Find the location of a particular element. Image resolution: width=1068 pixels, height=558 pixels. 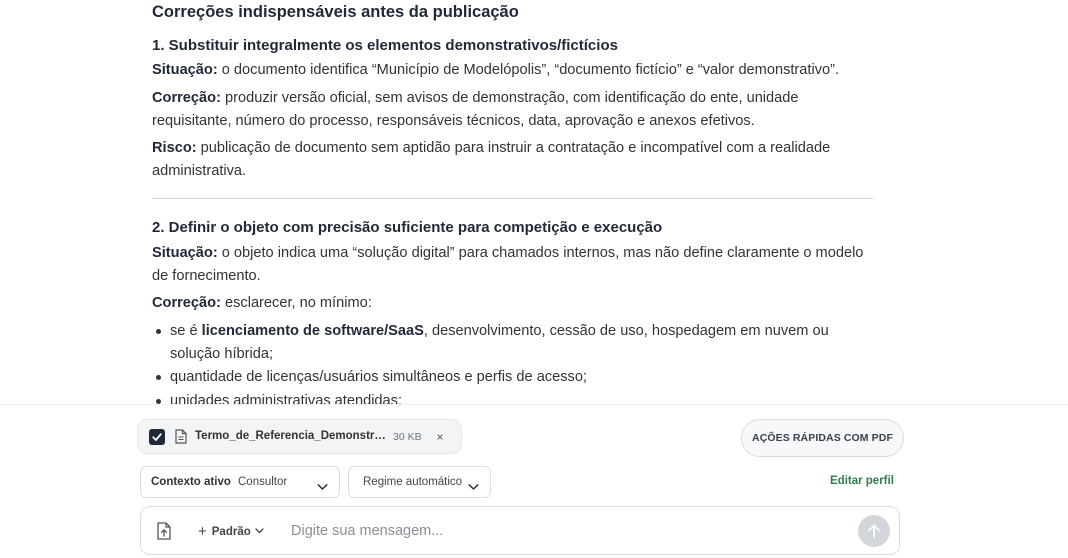

section-2-correcao: Correção: esclarecer, no mínimo: is located at coordinates (512, 303).